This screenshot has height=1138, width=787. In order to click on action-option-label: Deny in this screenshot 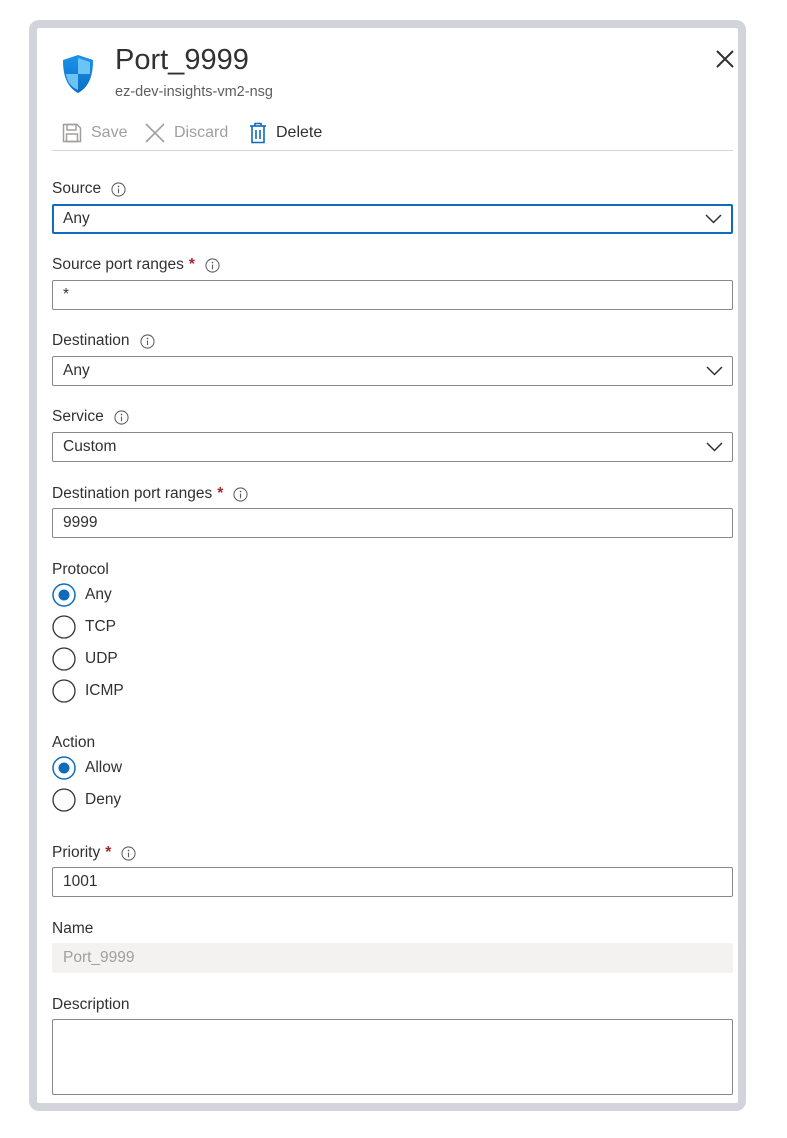, I will do `click(103, 799)`.